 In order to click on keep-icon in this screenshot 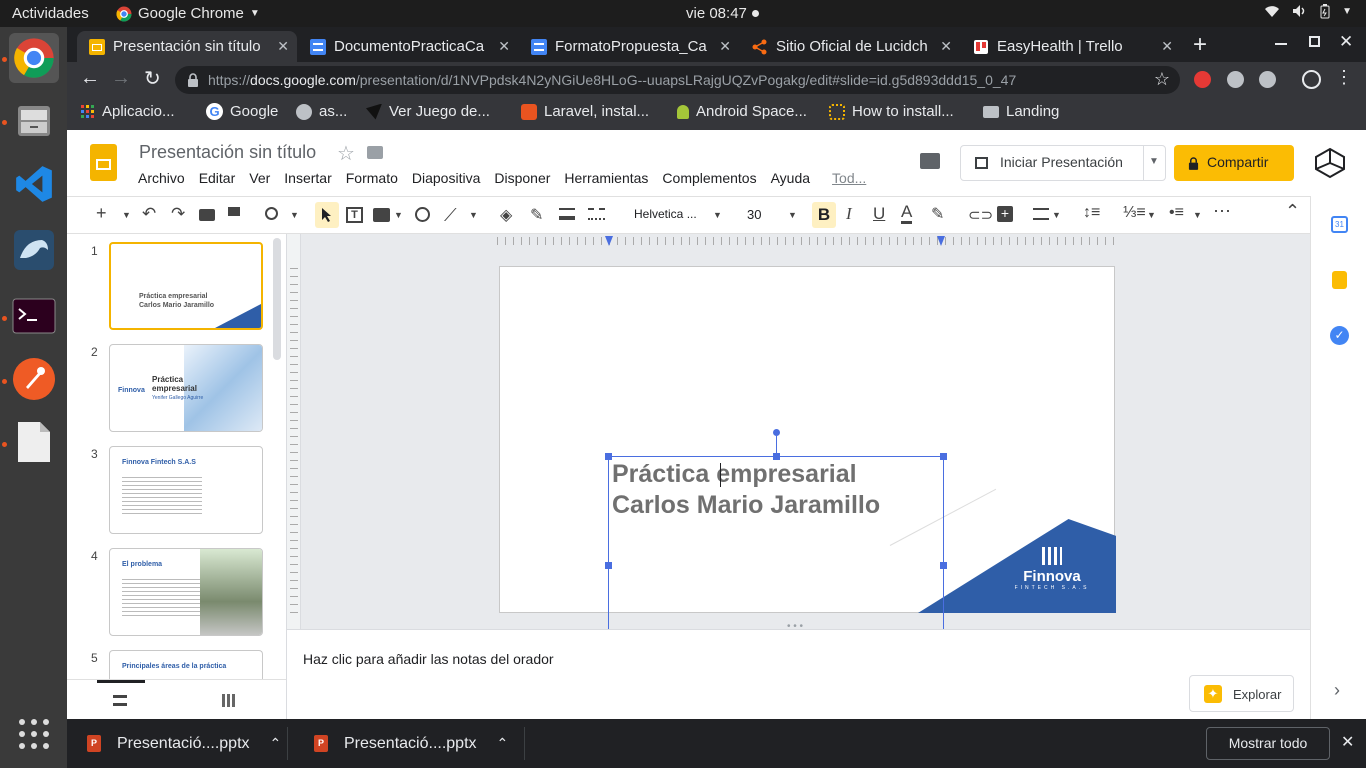, I will do `click(1339, 280)`.